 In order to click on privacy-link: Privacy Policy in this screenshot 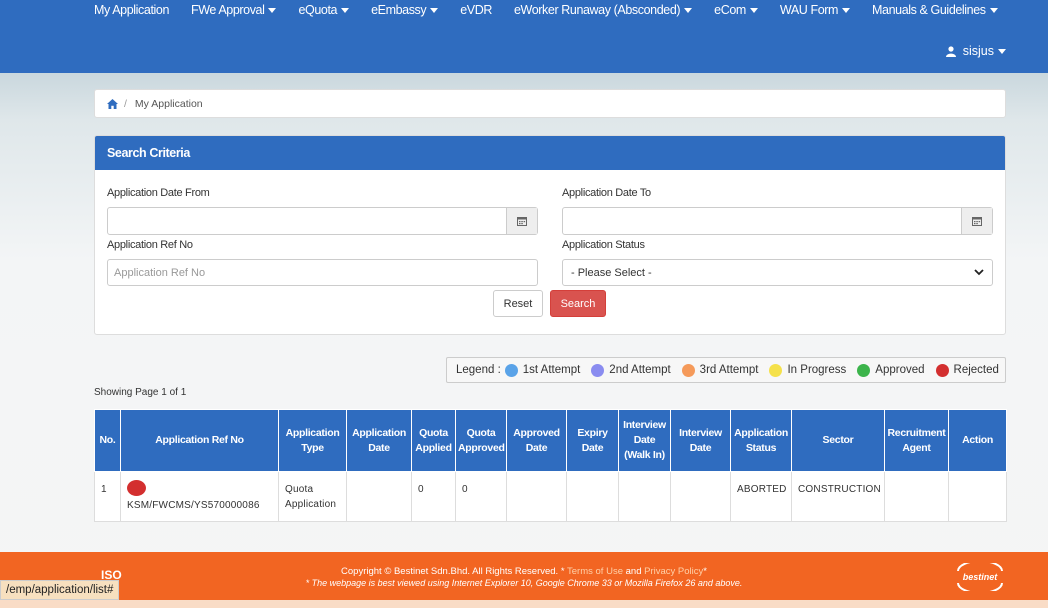, I will do `click(673, 571)`.